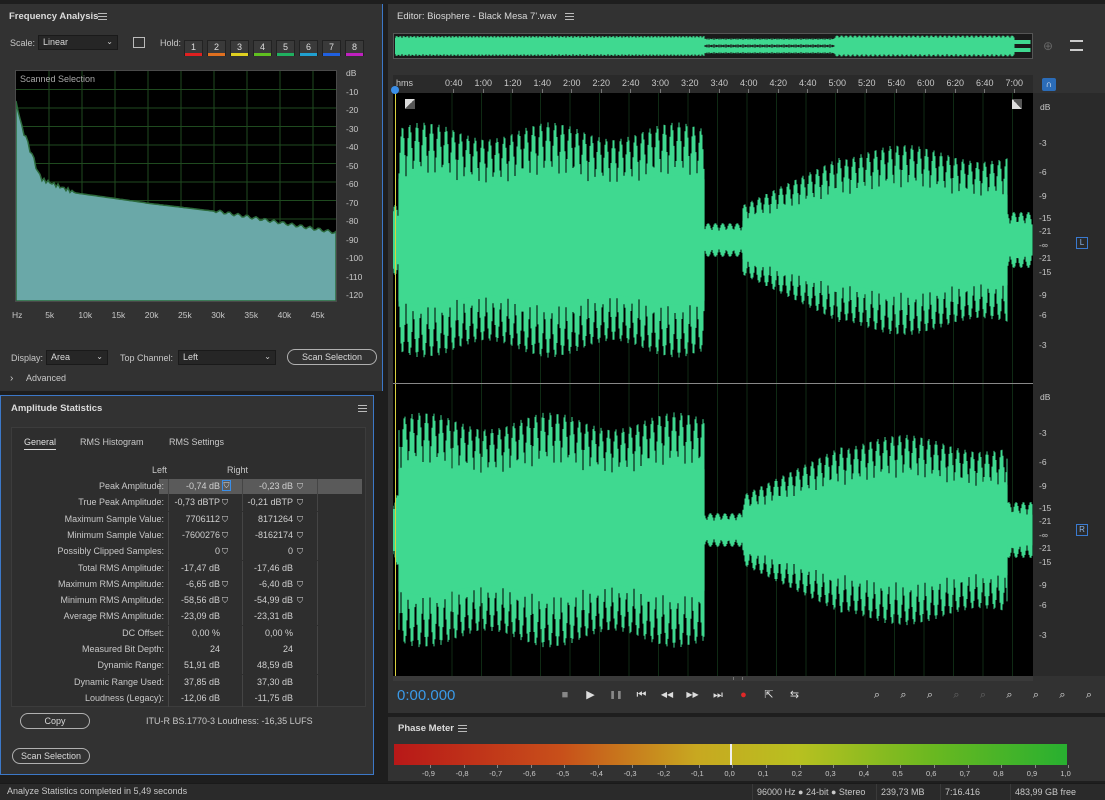 This screenshot has width=1105, height=800. What do you see at coordinates (1089, 695) in the screenshot?
I see `zoom-full-icon: ⌕` at bounding box center [1089, 695].